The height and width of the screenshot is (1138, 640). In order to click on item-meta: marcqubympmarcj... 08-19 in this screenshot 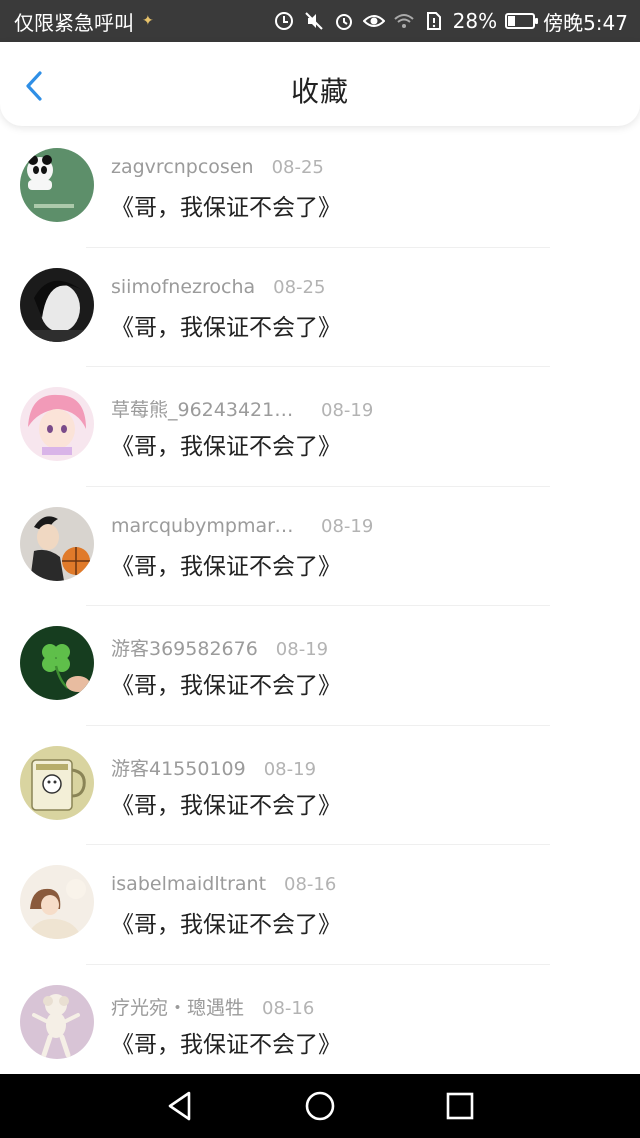, I will do `click(242, 526)`.